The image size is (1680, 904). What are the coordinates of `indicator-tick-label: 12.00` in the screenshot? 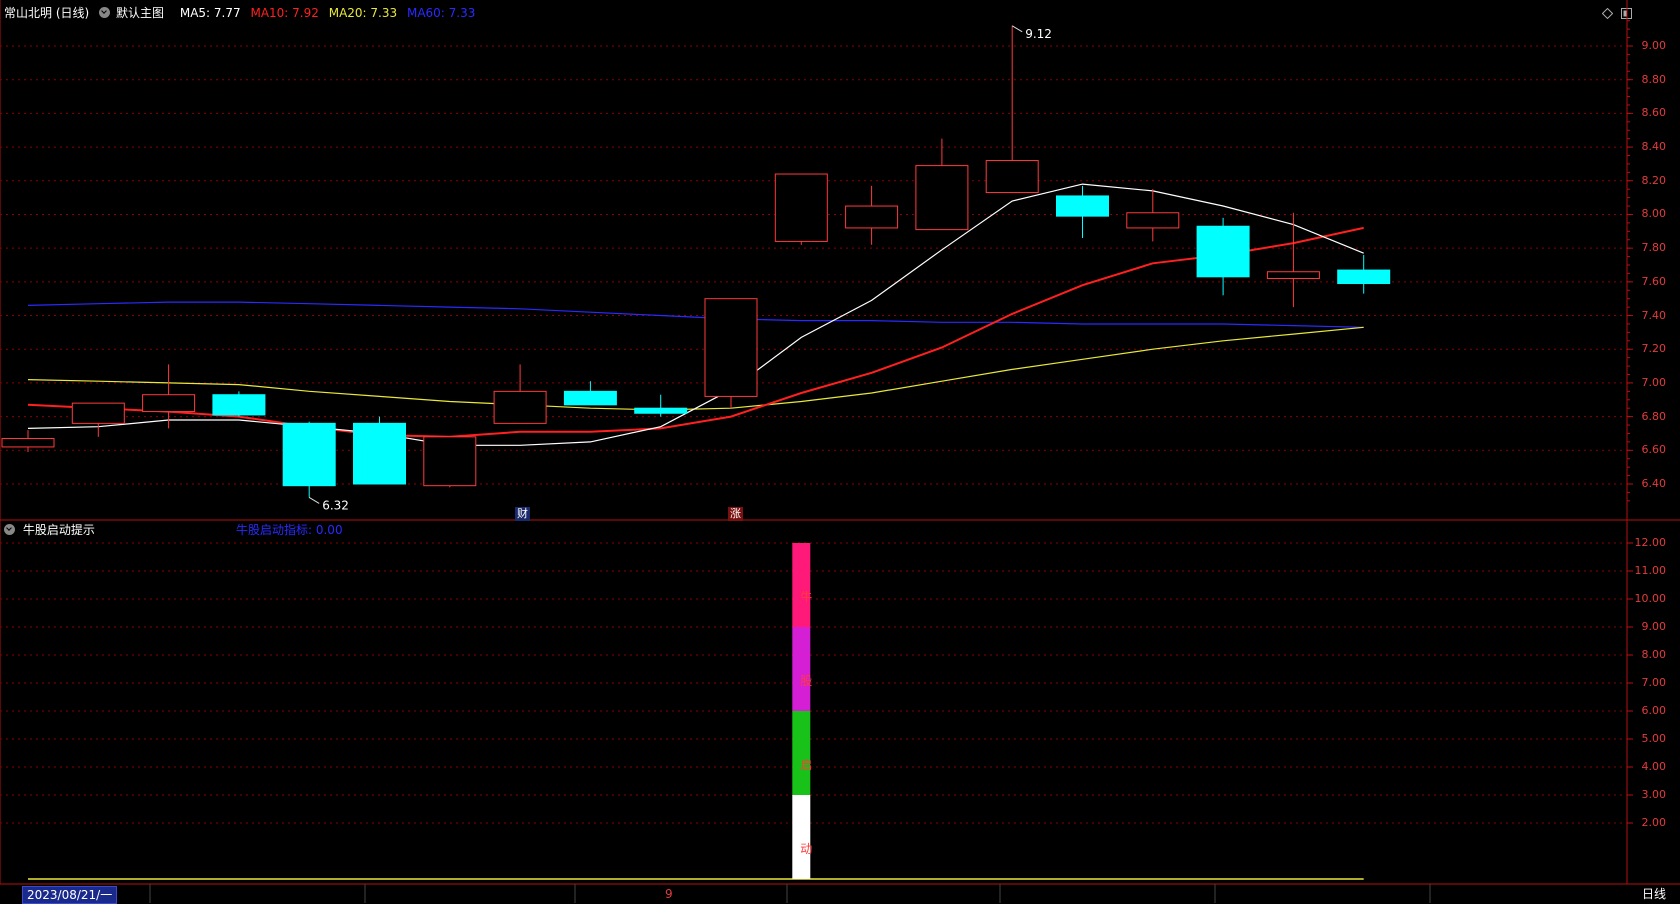 It's located at (1650, 542).